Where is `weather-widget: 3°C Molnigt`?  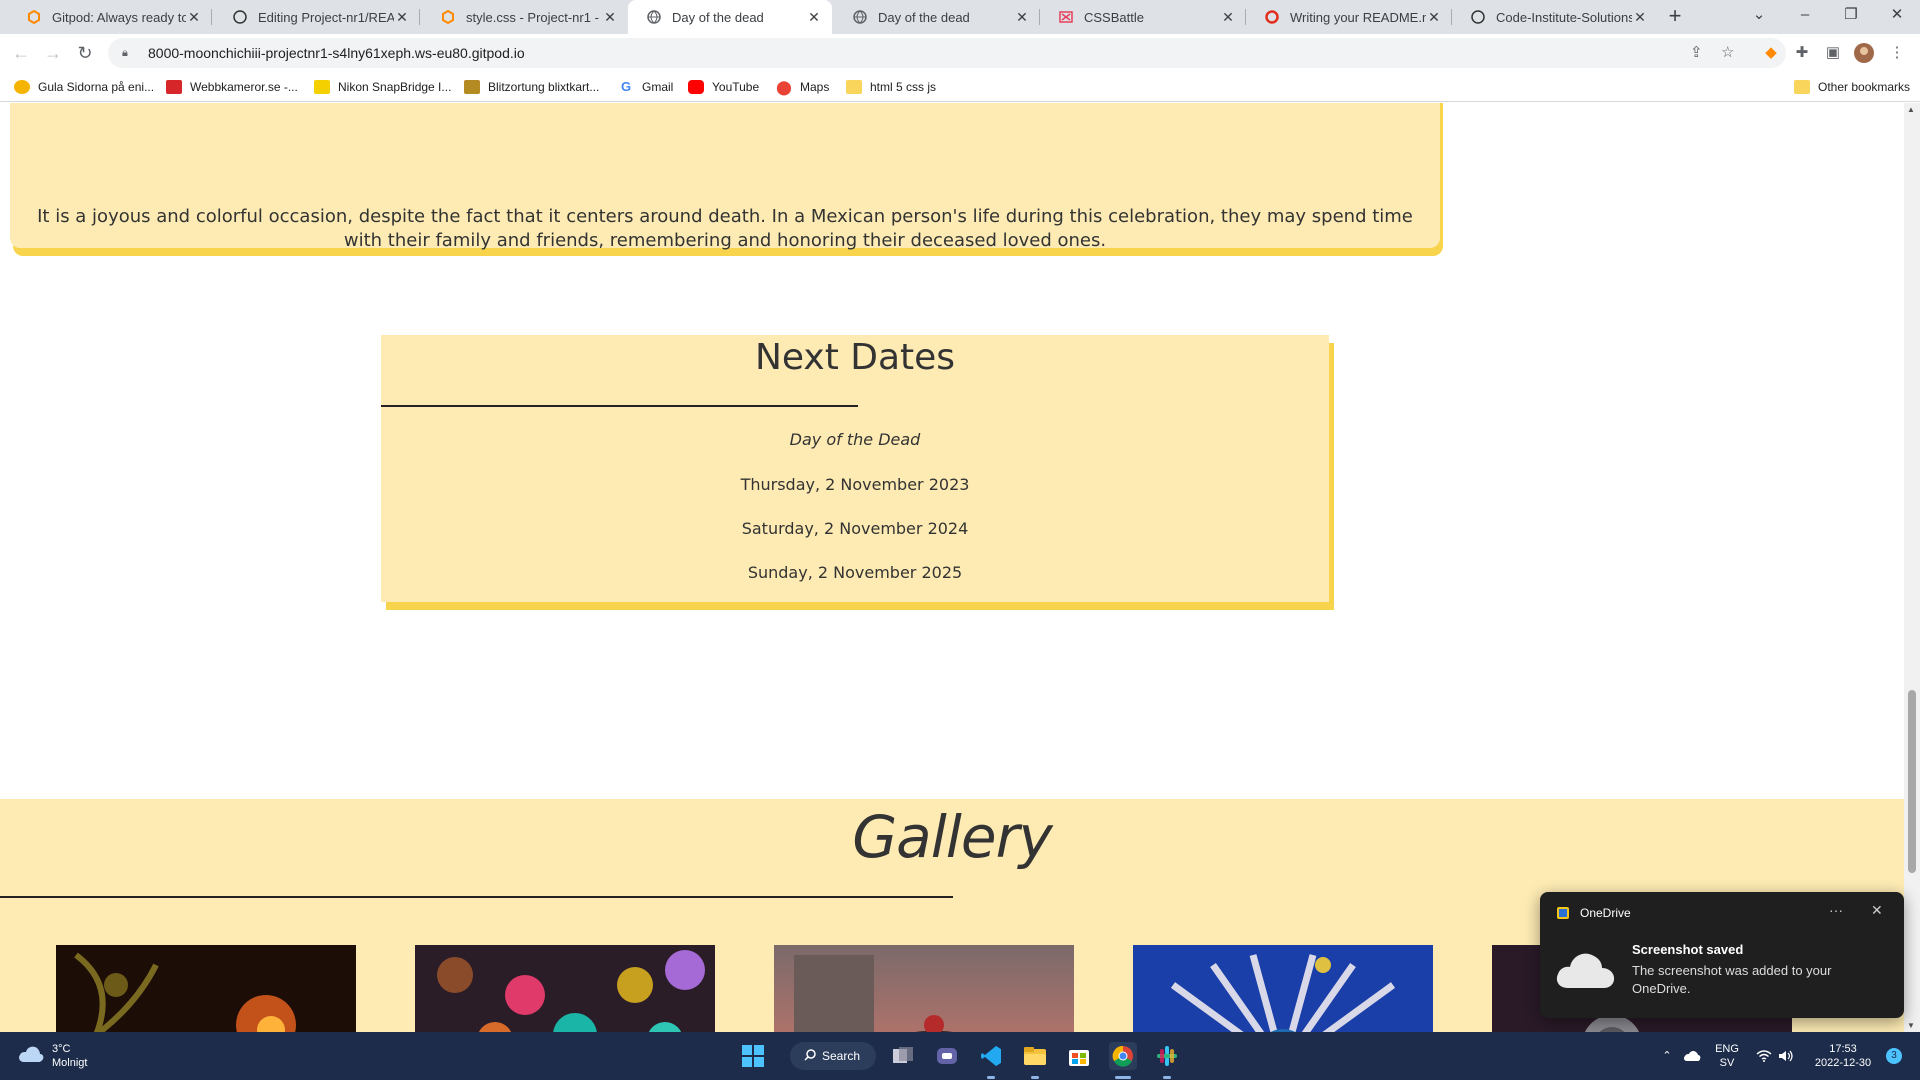 weather-widget: 3°C Molnigt is located at coordinates (52, 1056).